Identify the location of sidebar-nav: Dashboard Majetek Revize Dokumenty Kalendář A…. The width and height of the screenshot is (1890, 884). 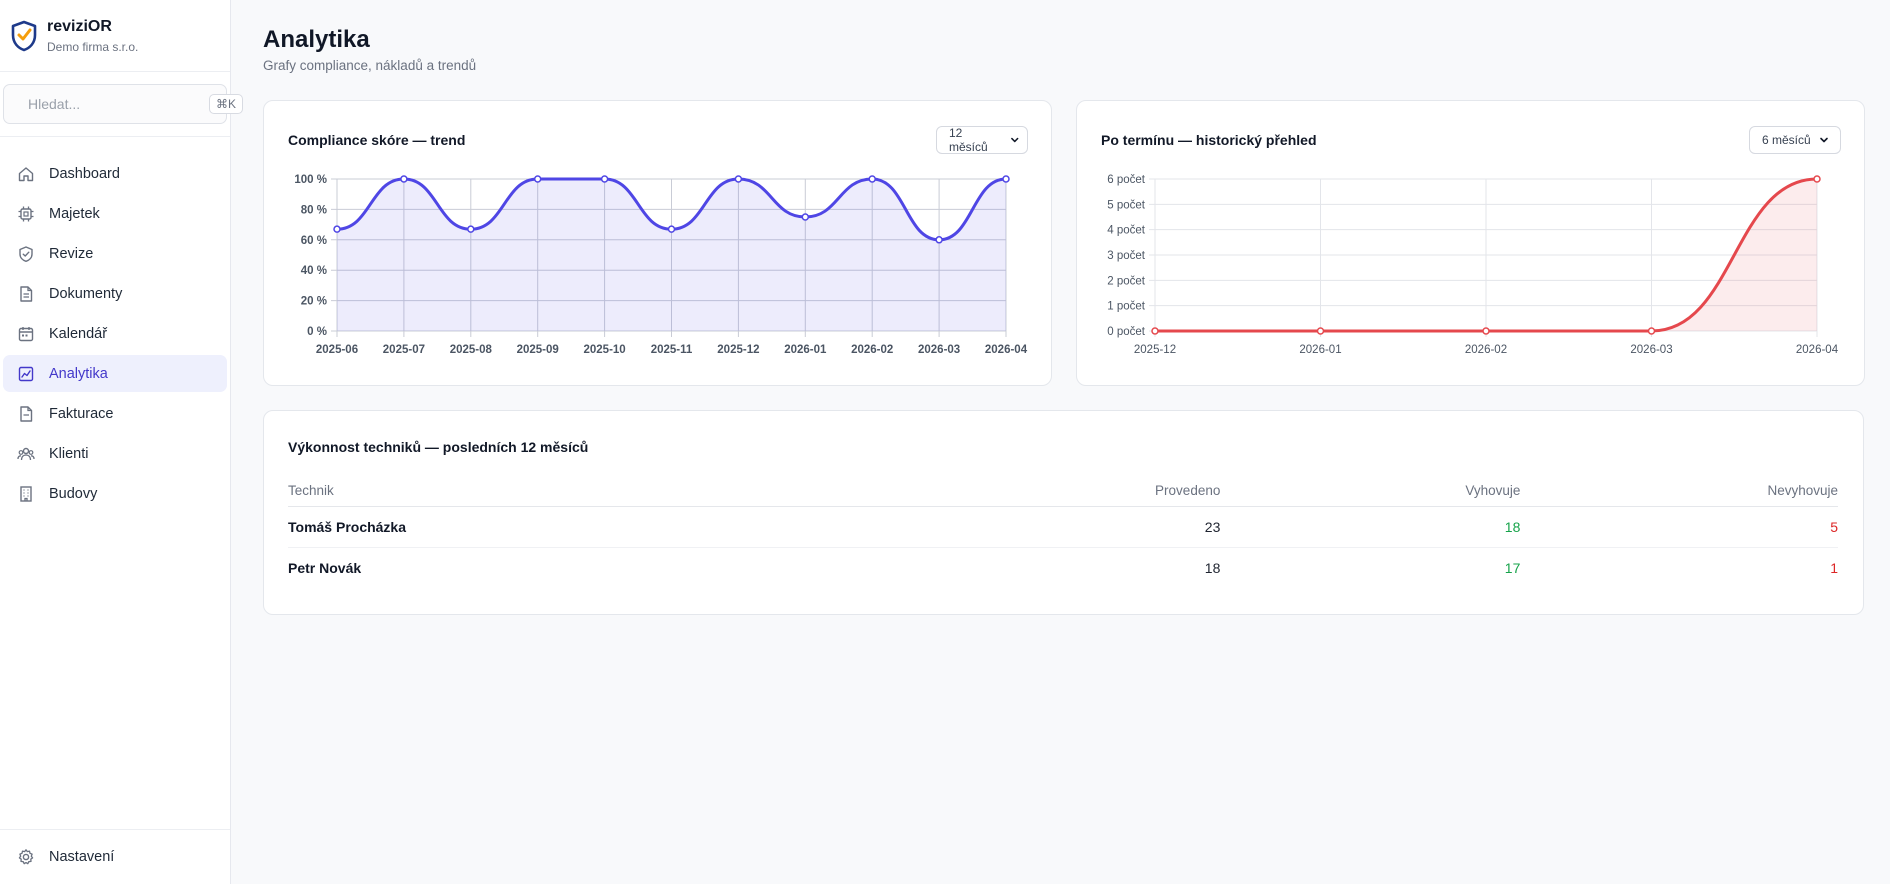
(115, 324).